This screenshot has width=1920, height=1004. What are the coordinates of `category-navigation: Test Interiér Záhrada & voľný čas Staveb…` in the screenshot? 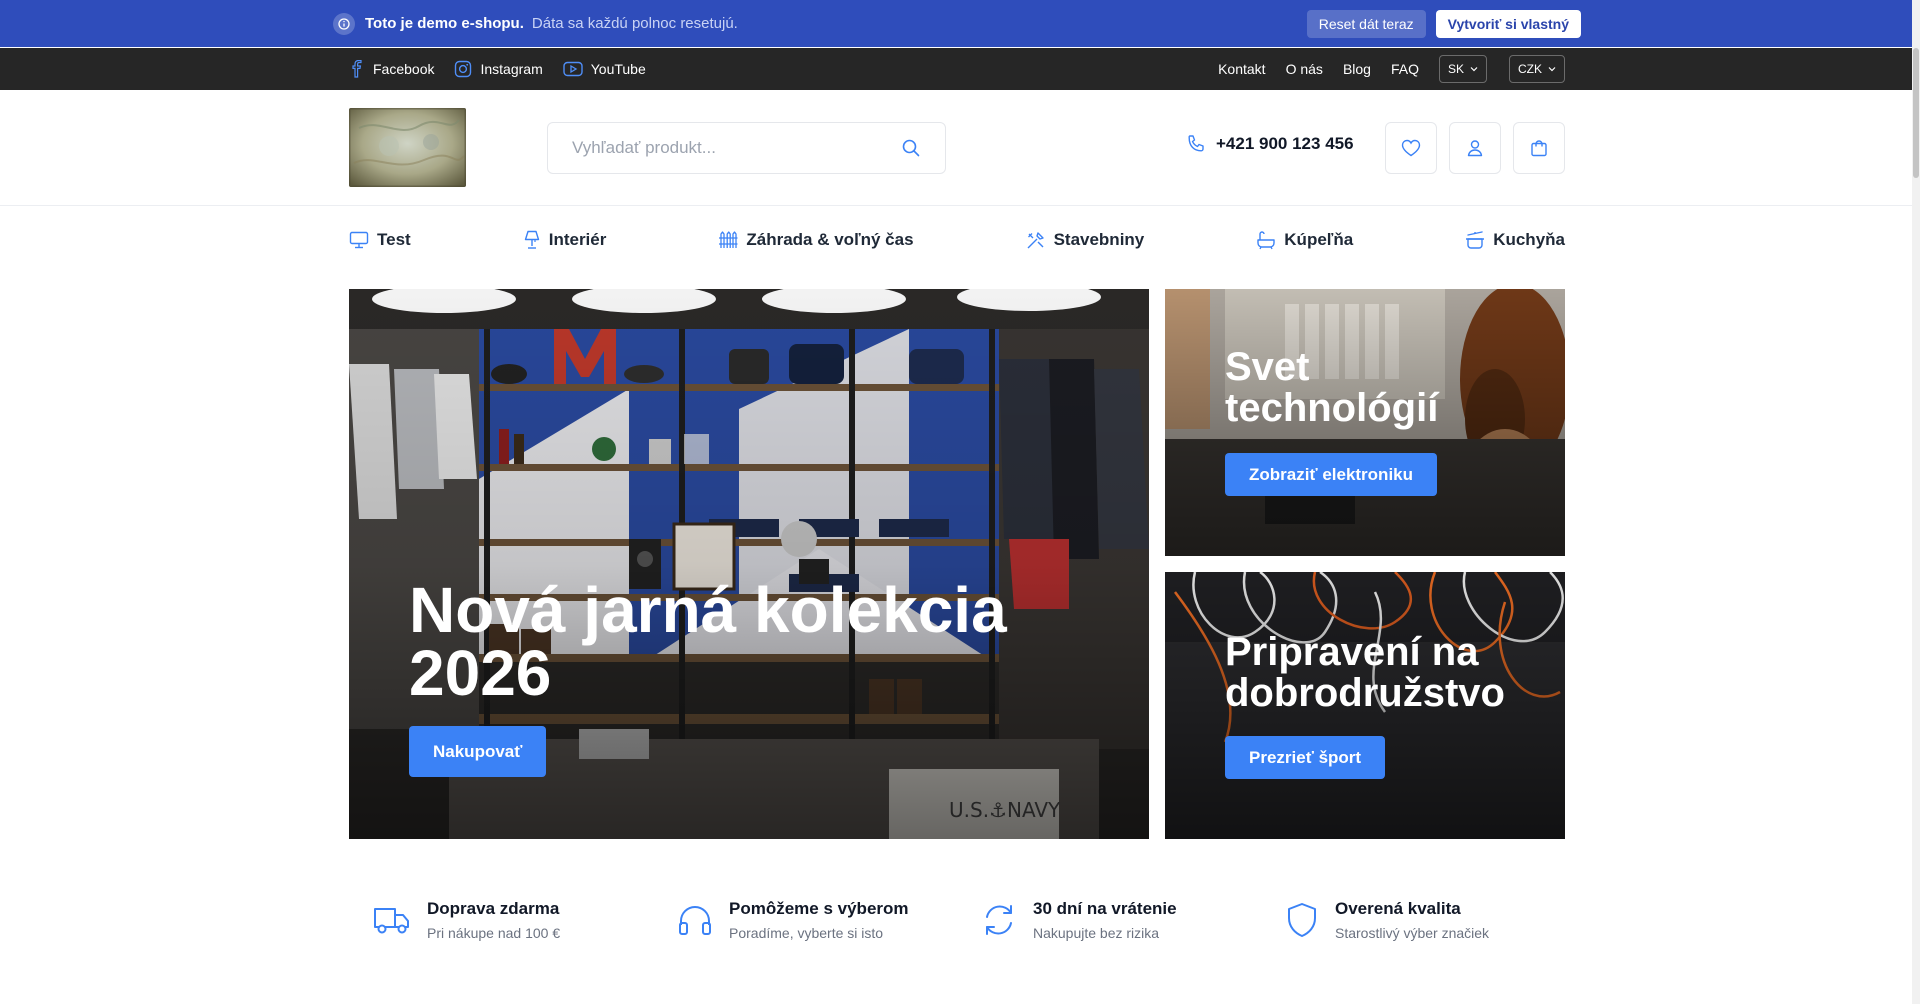 It's located at (957, 240).